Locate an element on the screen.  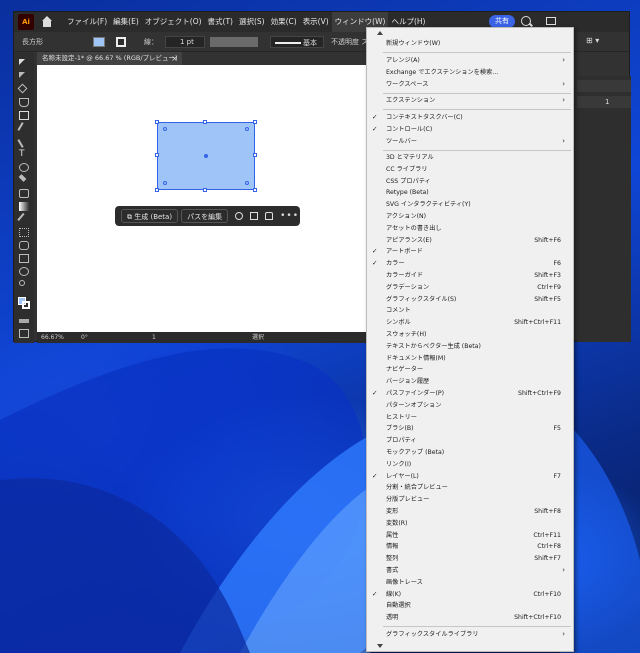
type-tool-icon: T is located at coordinates (24, 154).